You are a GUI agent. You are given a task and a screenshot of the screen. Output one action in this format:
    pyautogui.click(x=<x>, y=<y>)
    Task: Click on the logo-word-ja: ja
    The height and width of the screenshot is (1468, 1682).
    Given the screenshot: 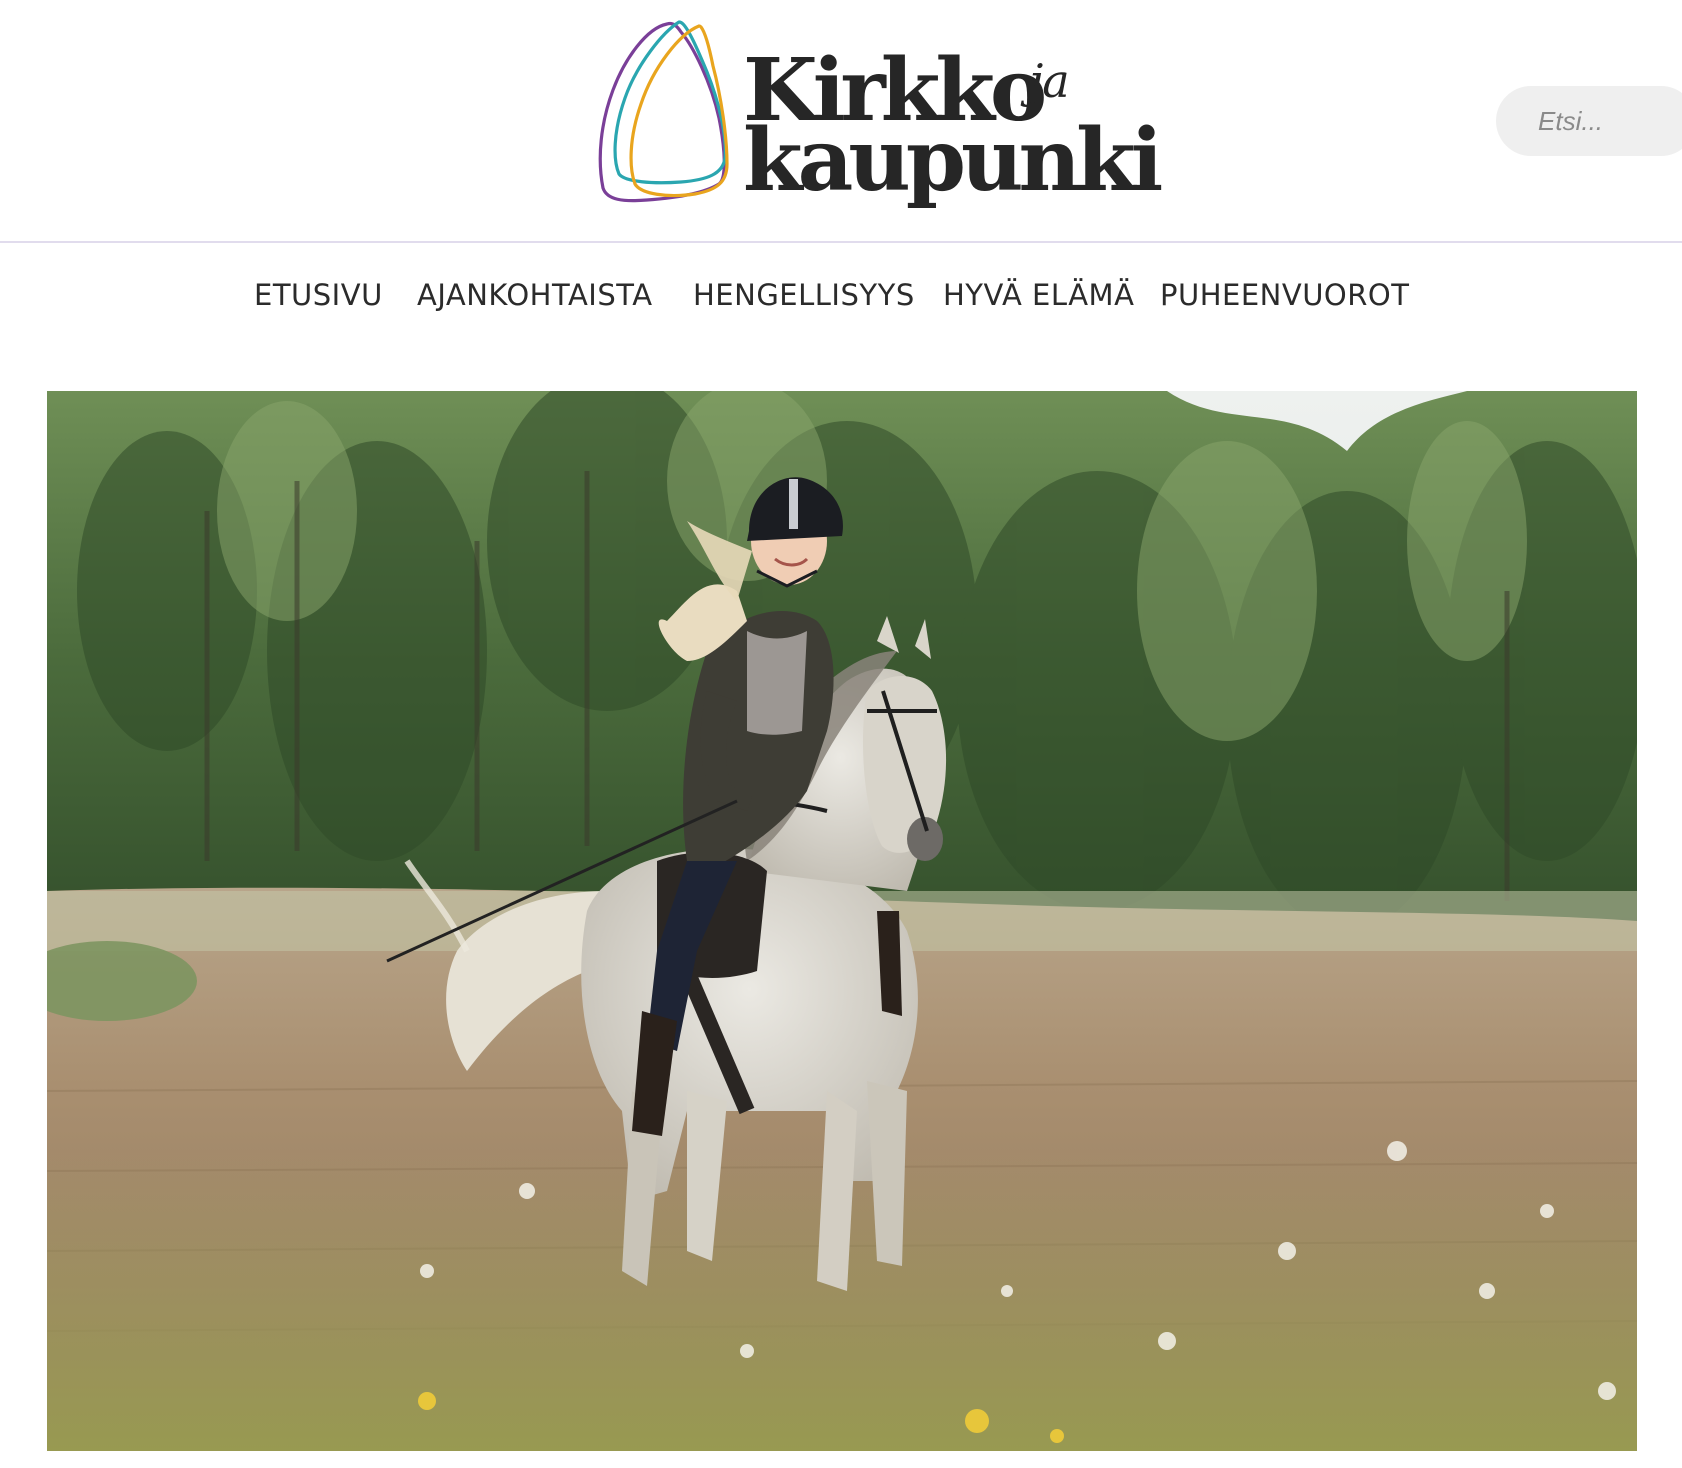 What is the action you would take?
    pyautogui.click(x=1049, y=81)
    